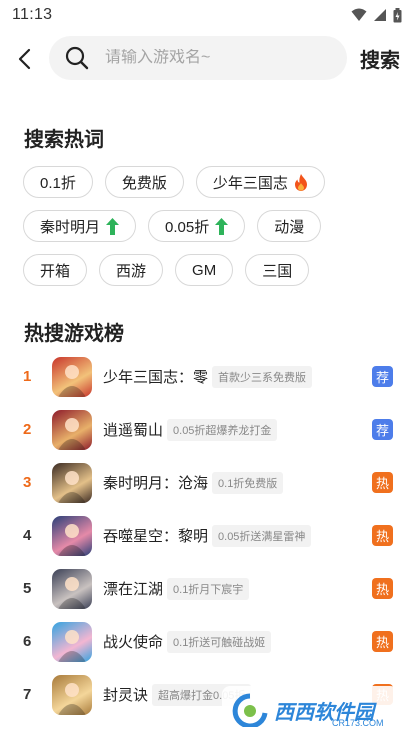 The height and width of the screenshot is (740, 416). I want to click on hot-word-label: 三国, so click(277, 271).